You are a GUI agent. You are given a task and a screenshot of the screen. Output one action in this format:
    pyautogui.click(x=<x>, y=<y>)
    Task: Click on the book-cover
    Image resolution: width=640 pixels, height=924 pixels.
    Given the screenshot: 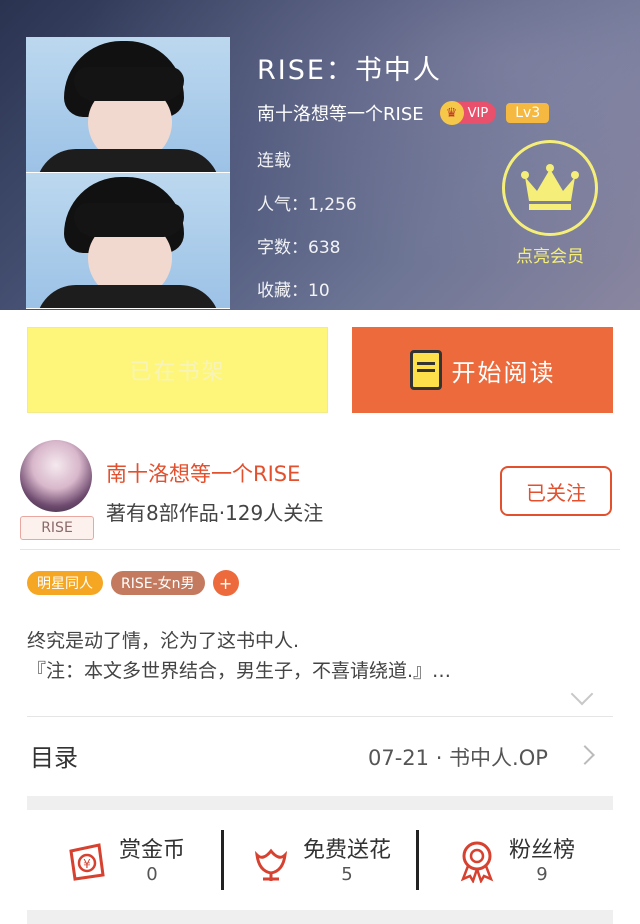 What is the action you would take?
    pyautogui.click(x=128, y=173)
    